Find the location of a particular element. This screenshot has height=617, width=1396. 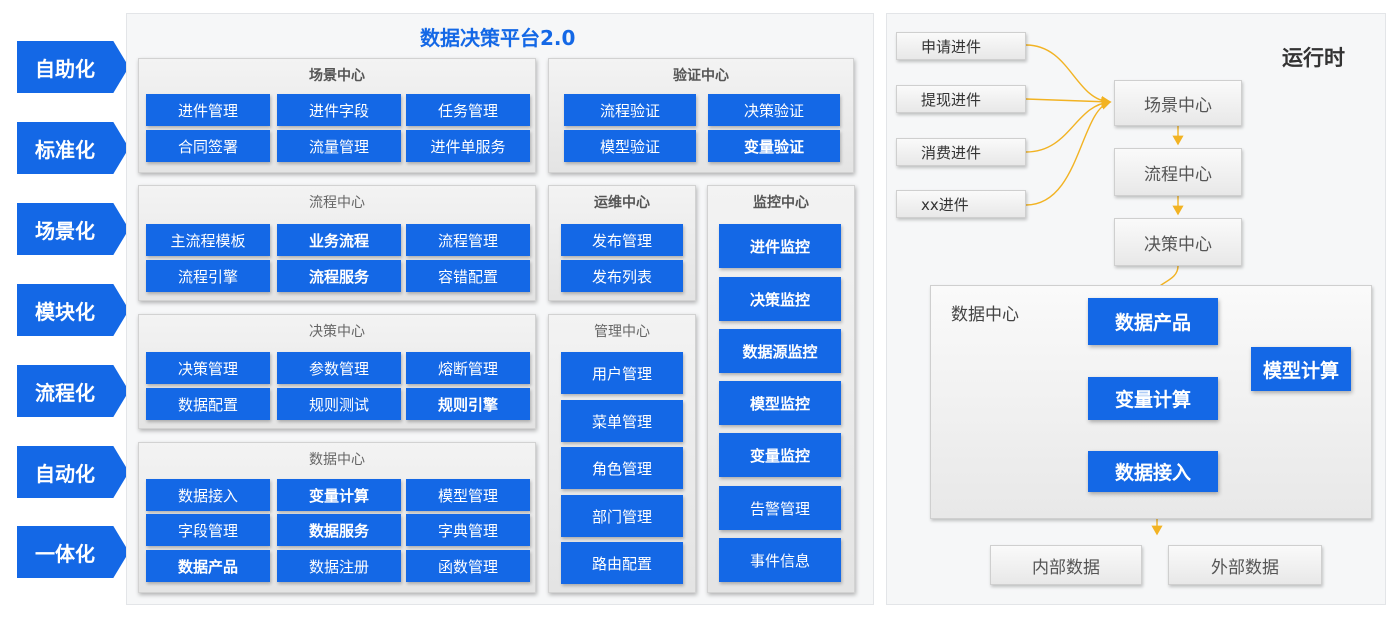

data-center-cell: 模型管理 is located at coordinates (468, 495).